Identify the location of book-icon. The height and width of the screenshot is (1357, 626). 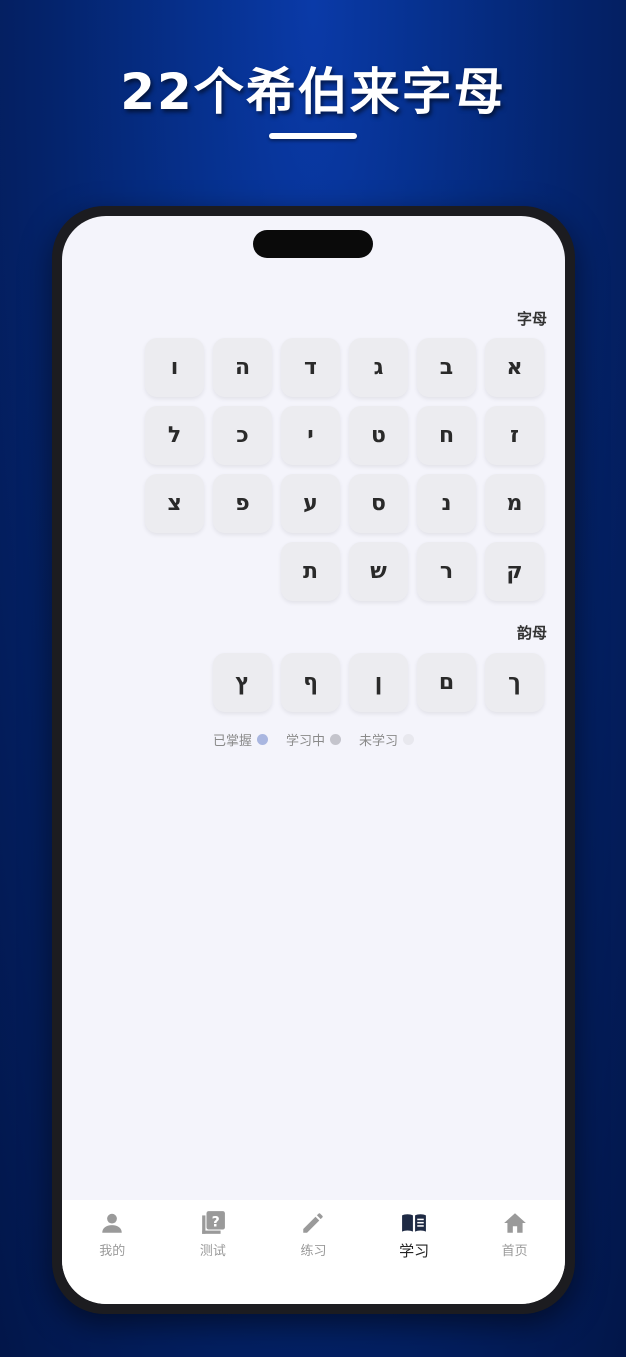
(414, 1223).